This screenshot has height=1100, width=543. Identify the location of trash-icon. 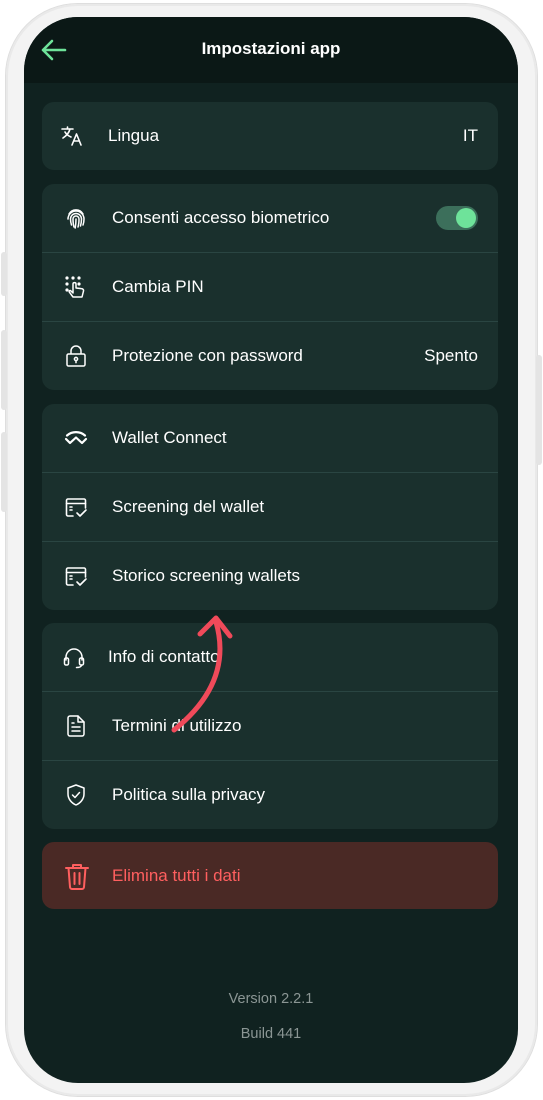
(77, 877).